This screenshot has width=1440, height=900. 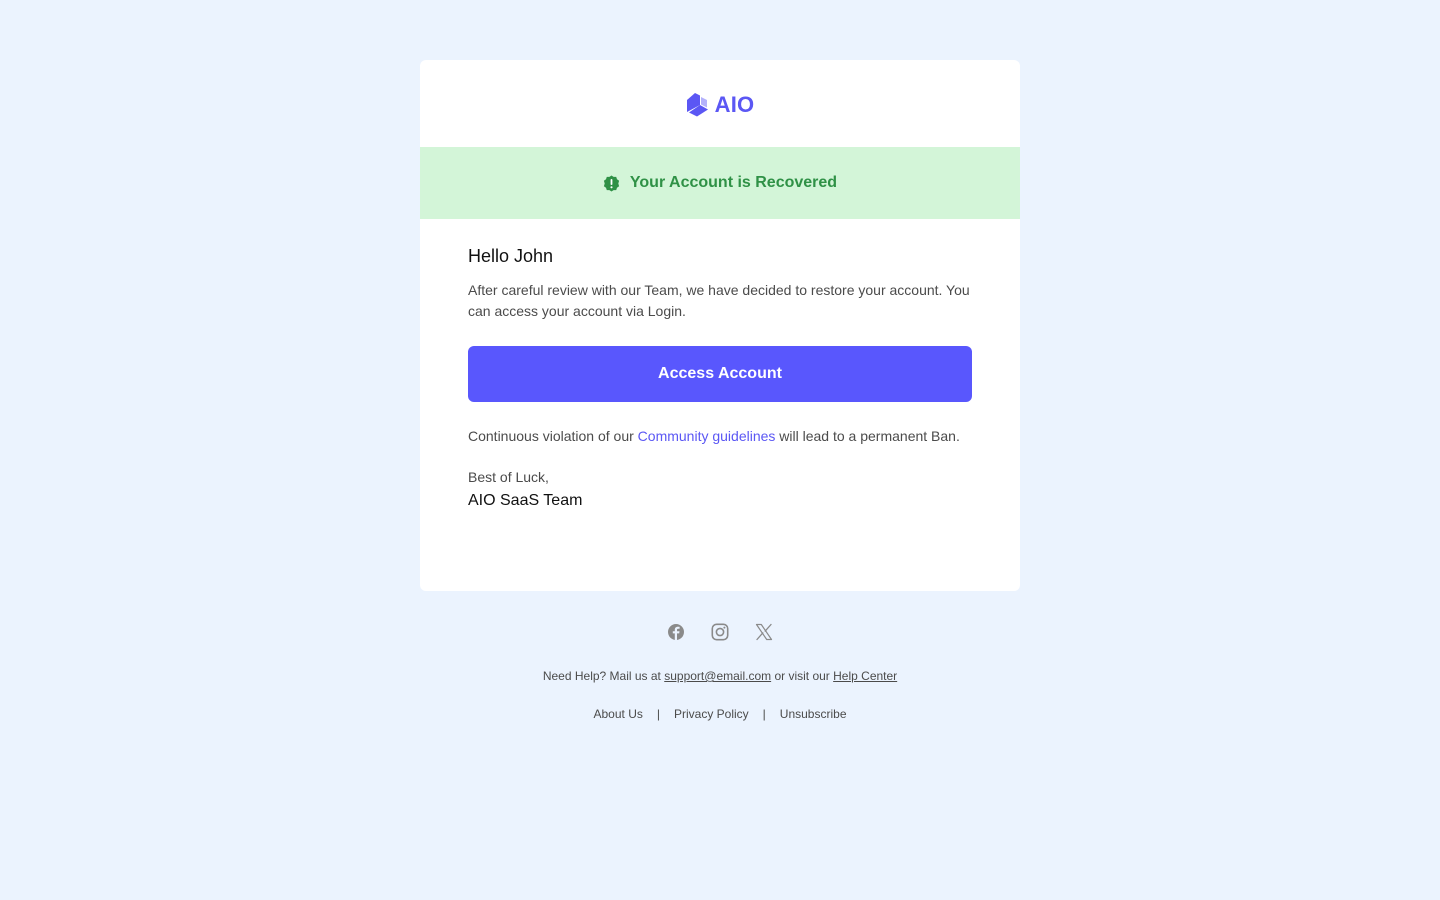 I want to click on access-account-button: Access Account, so click(x=720, y=374).